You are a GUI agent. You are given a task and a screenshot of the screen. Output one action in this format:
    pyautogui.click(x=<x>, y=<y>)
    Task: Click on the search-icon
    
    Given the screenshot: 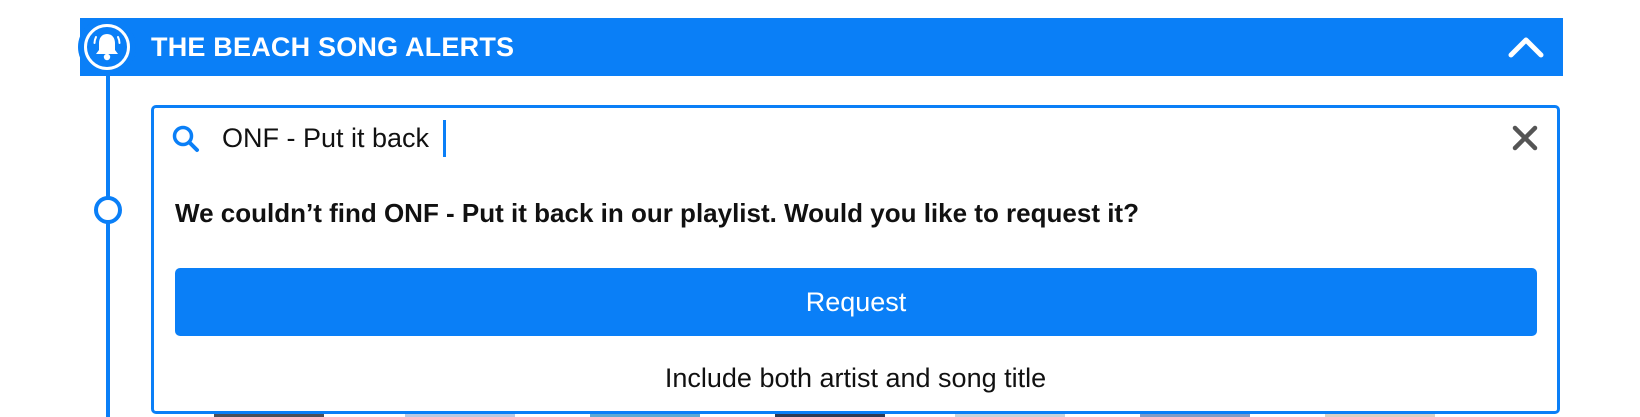 What is the action you would take?
    pyautogui.click(x=185, y=138)
    